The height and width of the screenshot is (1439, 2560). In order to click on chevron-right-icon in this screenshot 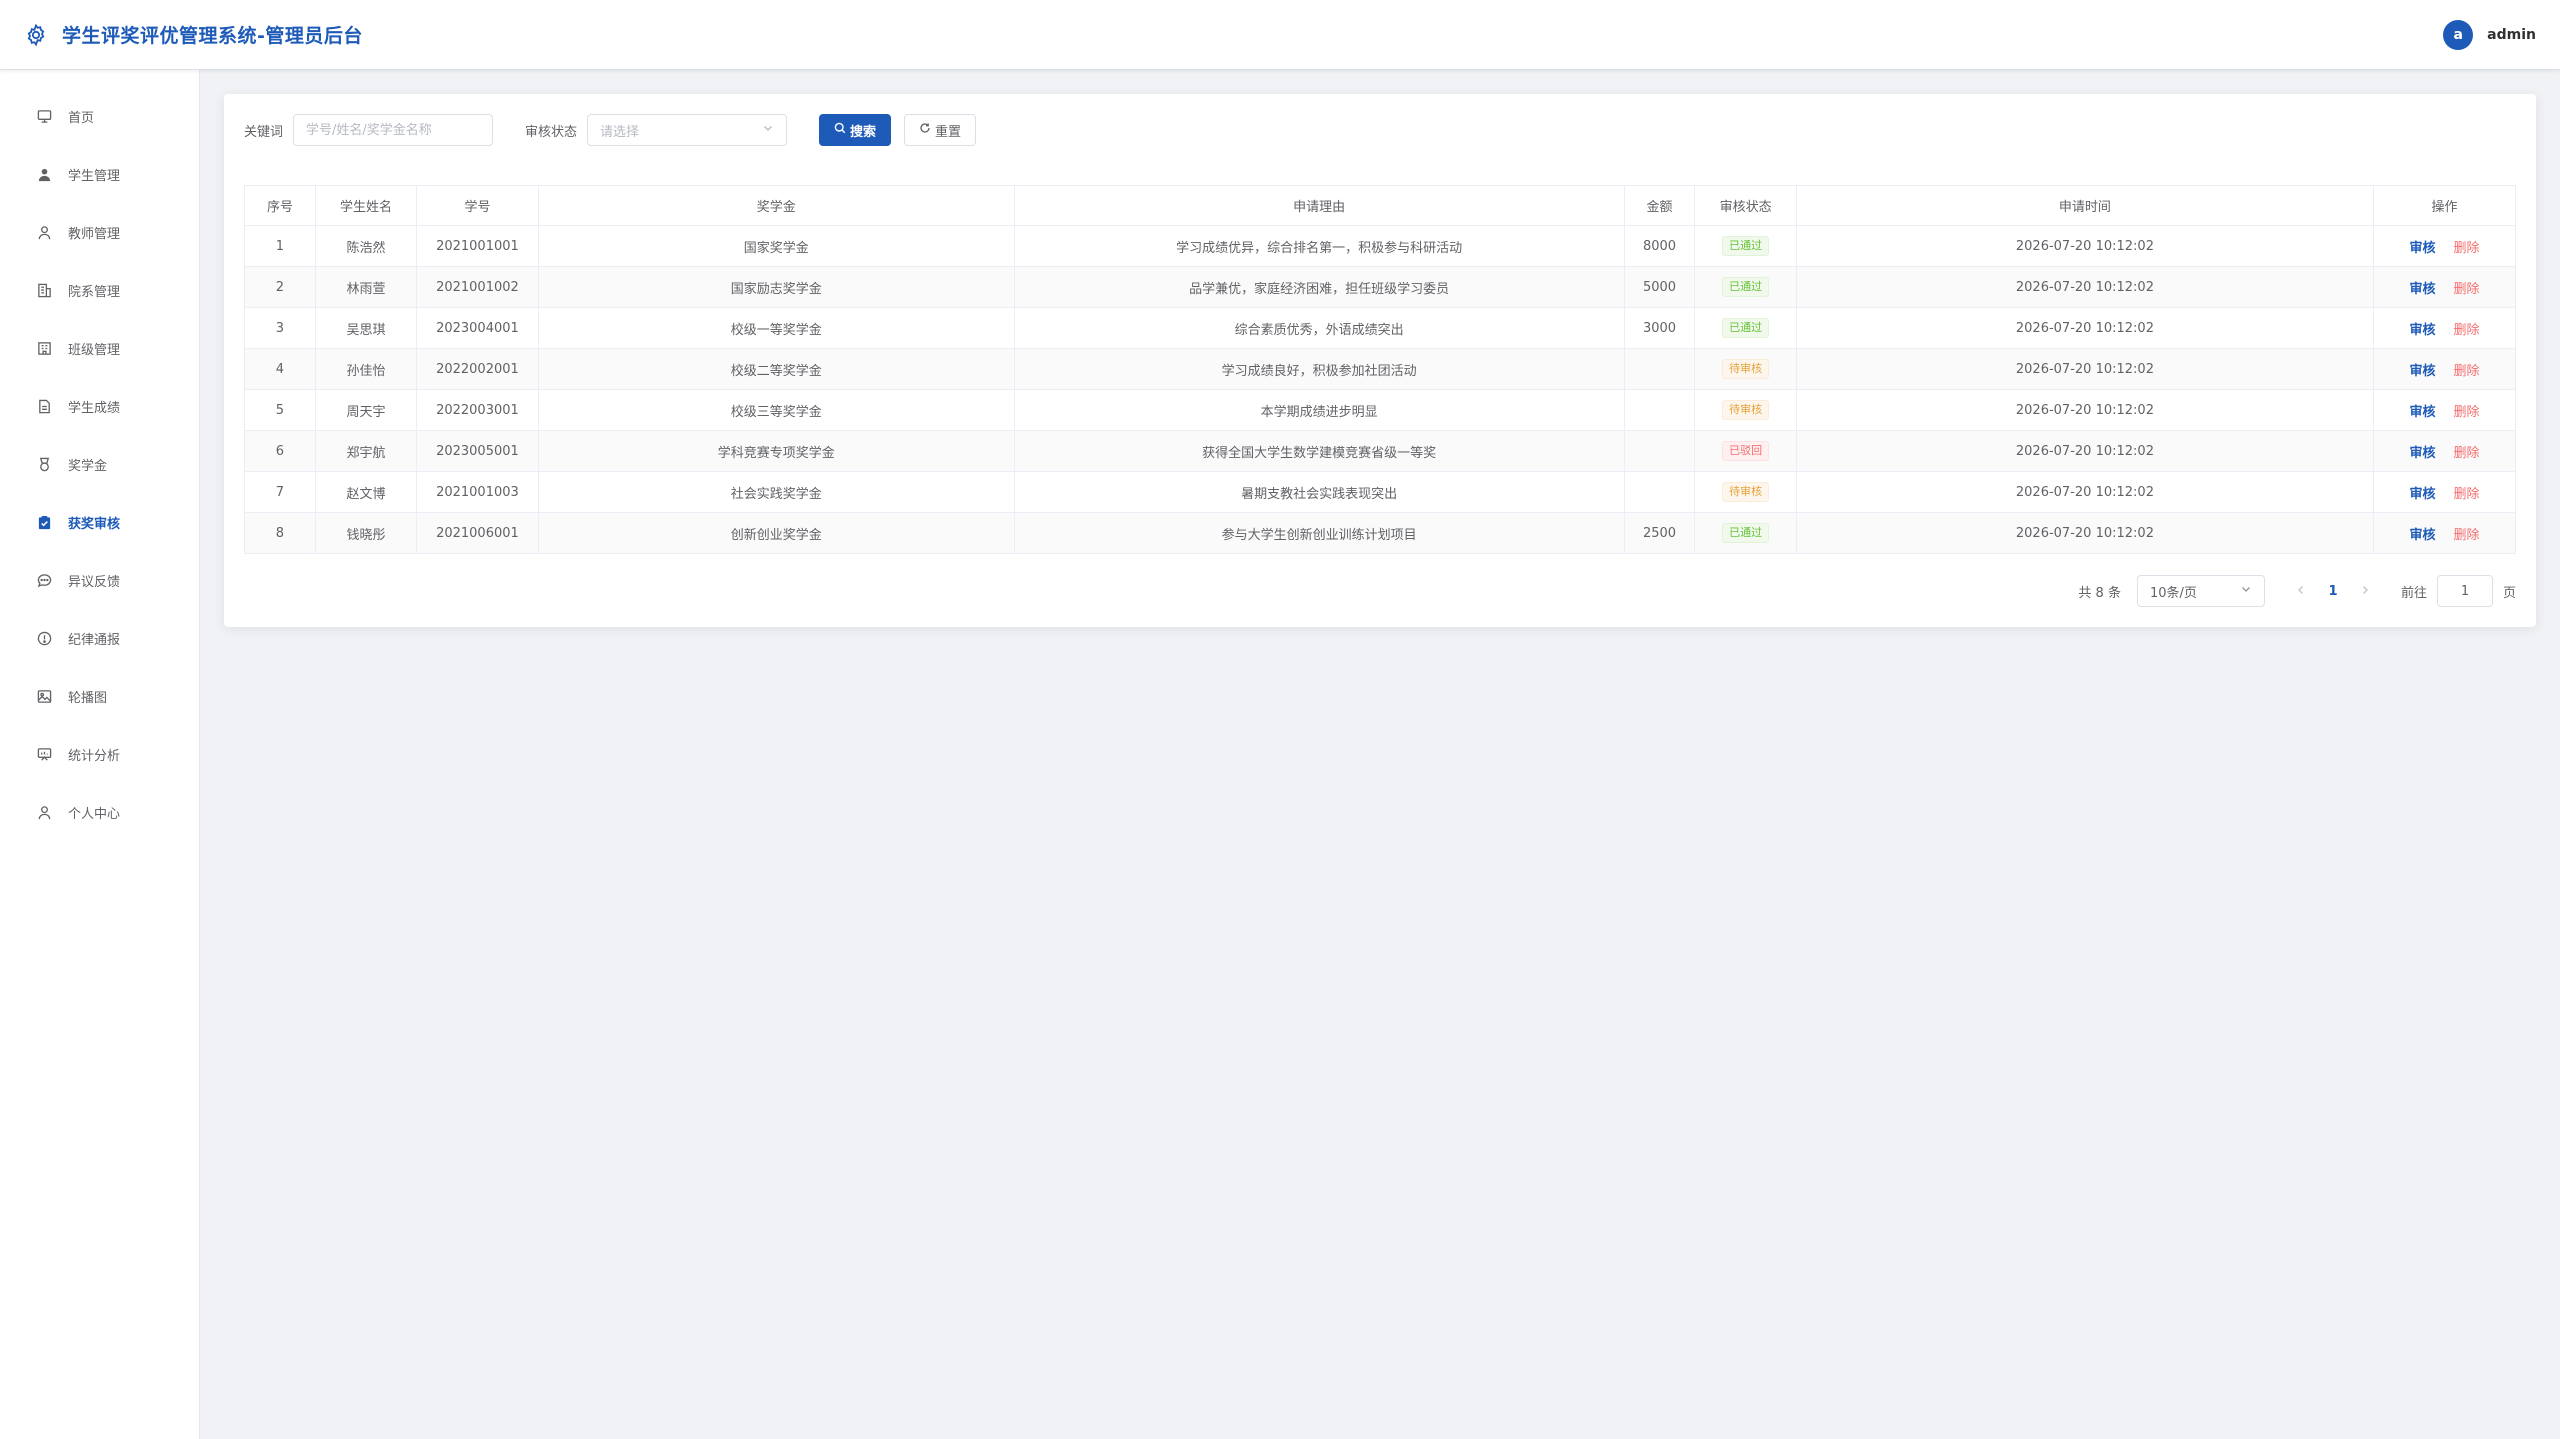, I will do `click(2365, 589)`.